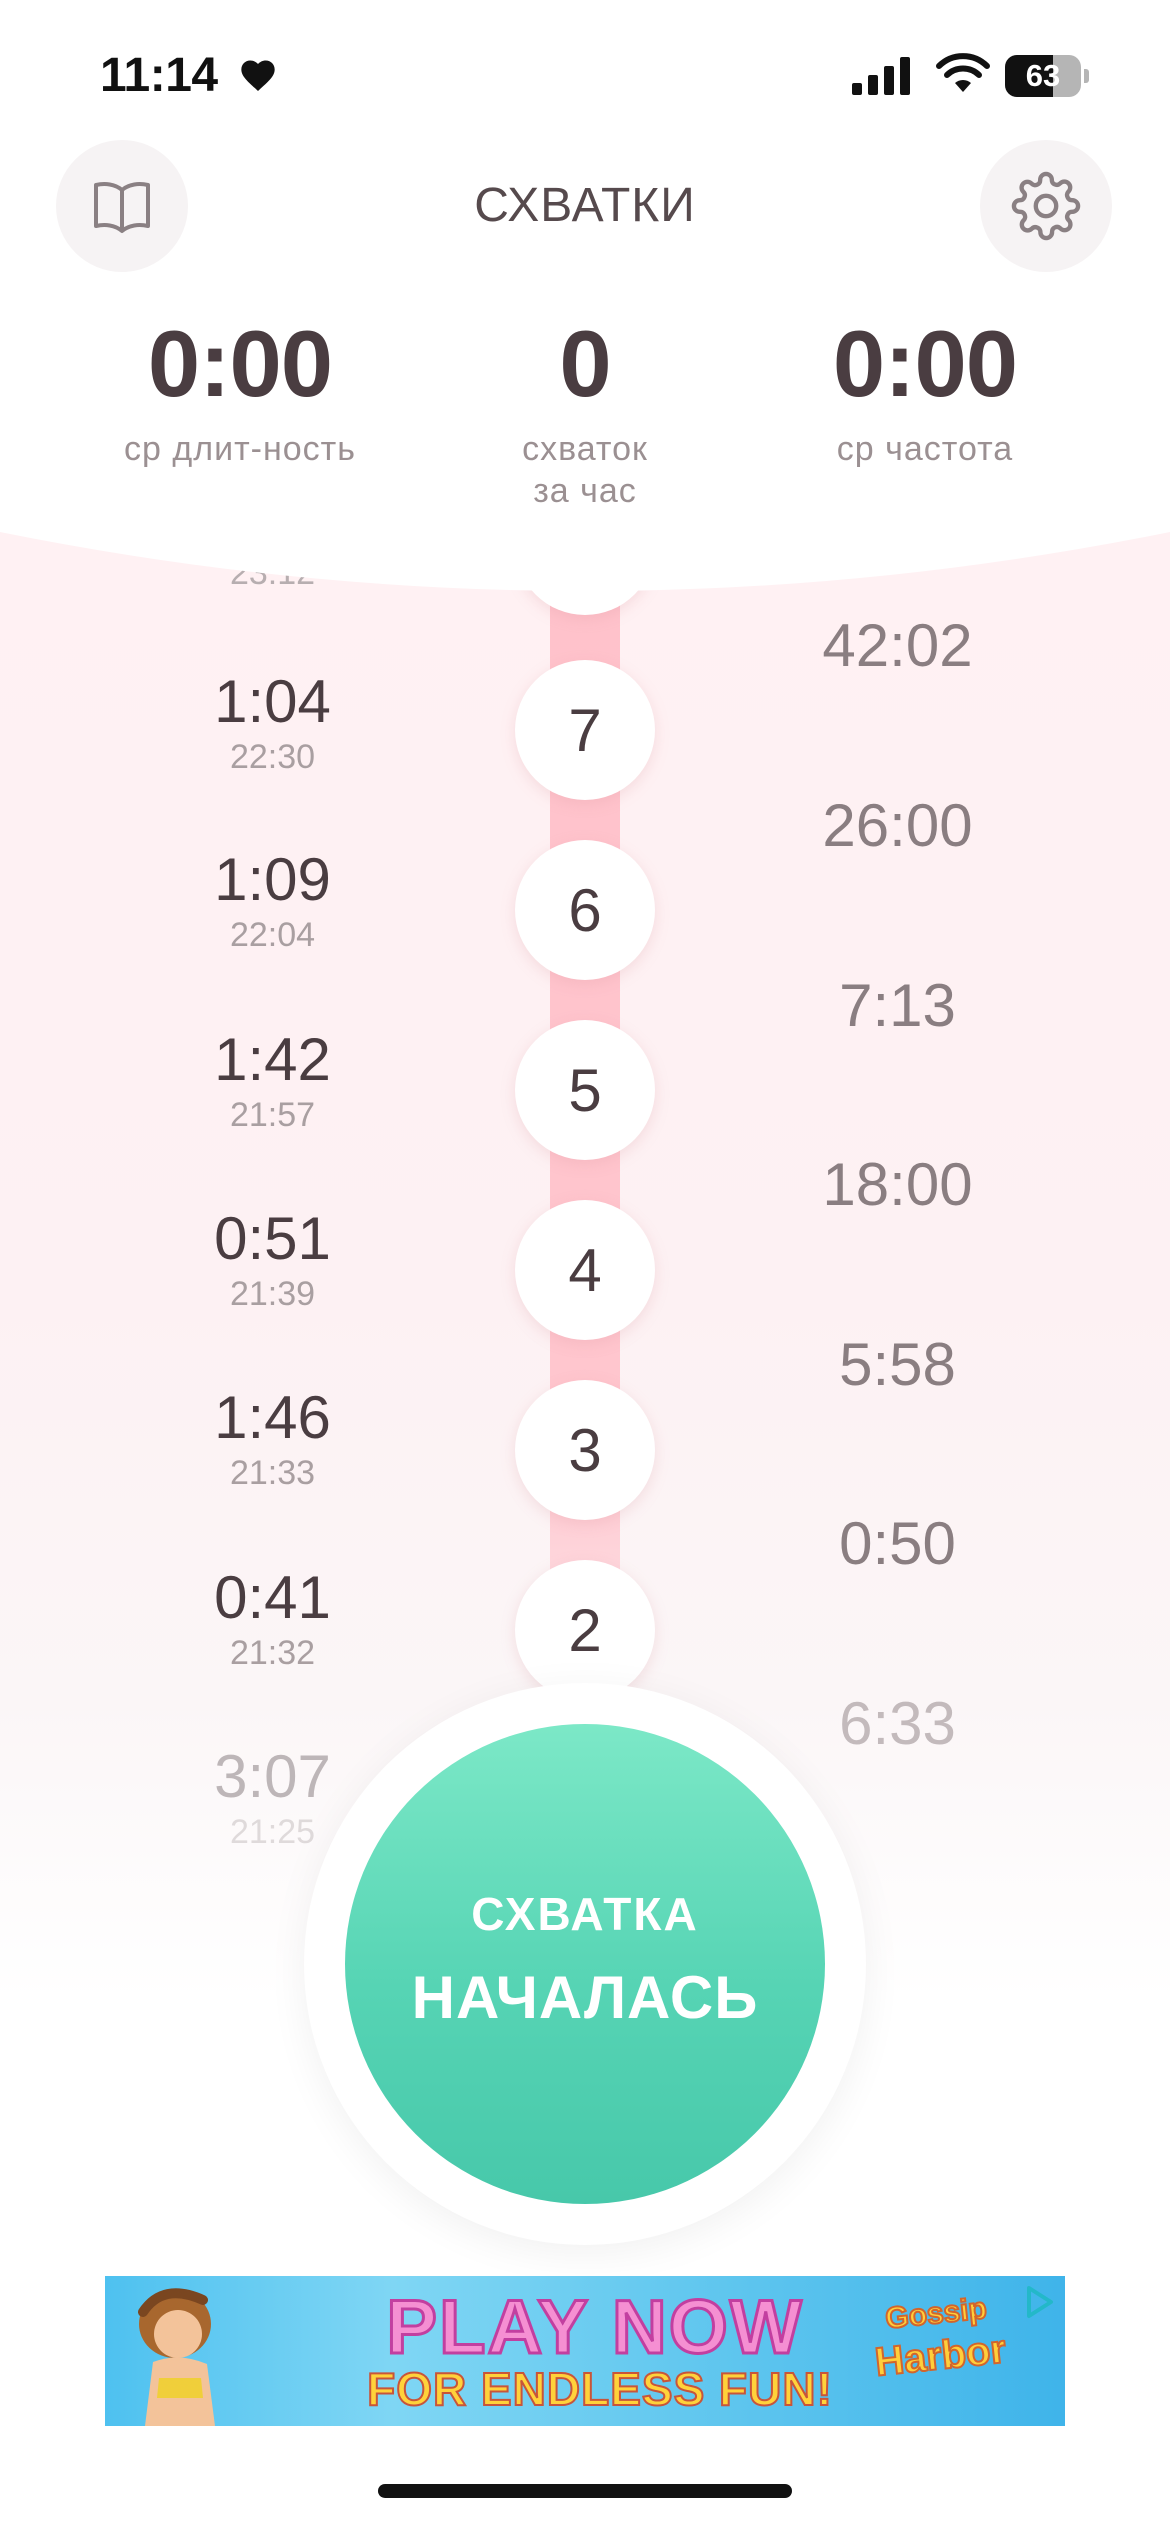 The image size is (1170, 2532). I want to click on ad-character-illustration, so click(176, 2357).